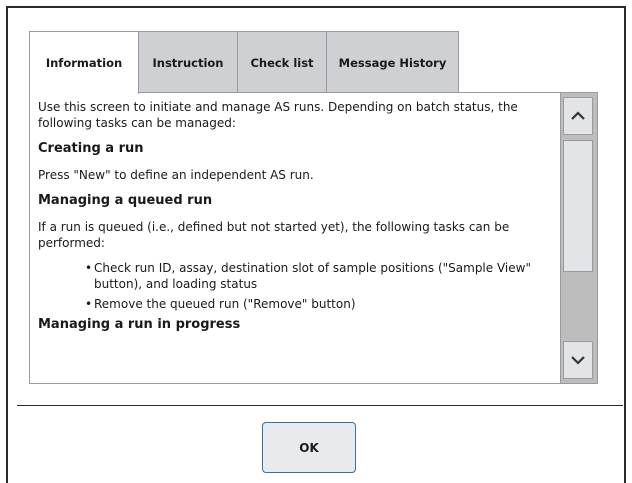  I want to click on dialog-left-border, so click(7, 244).